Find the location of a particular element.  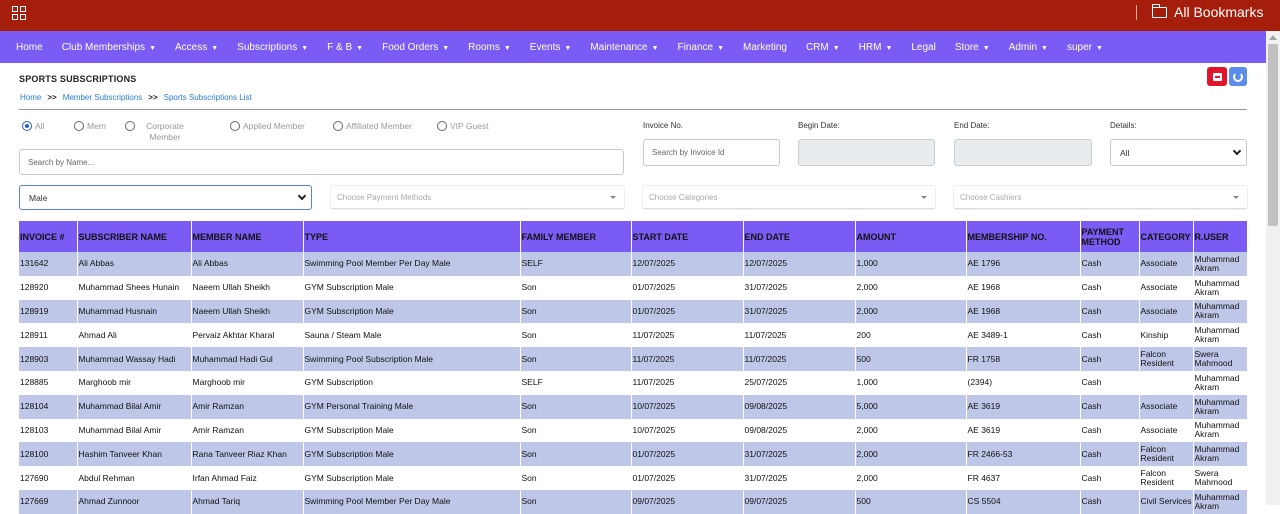

column-header: INVOICE # is located at coordinates (48, 236).